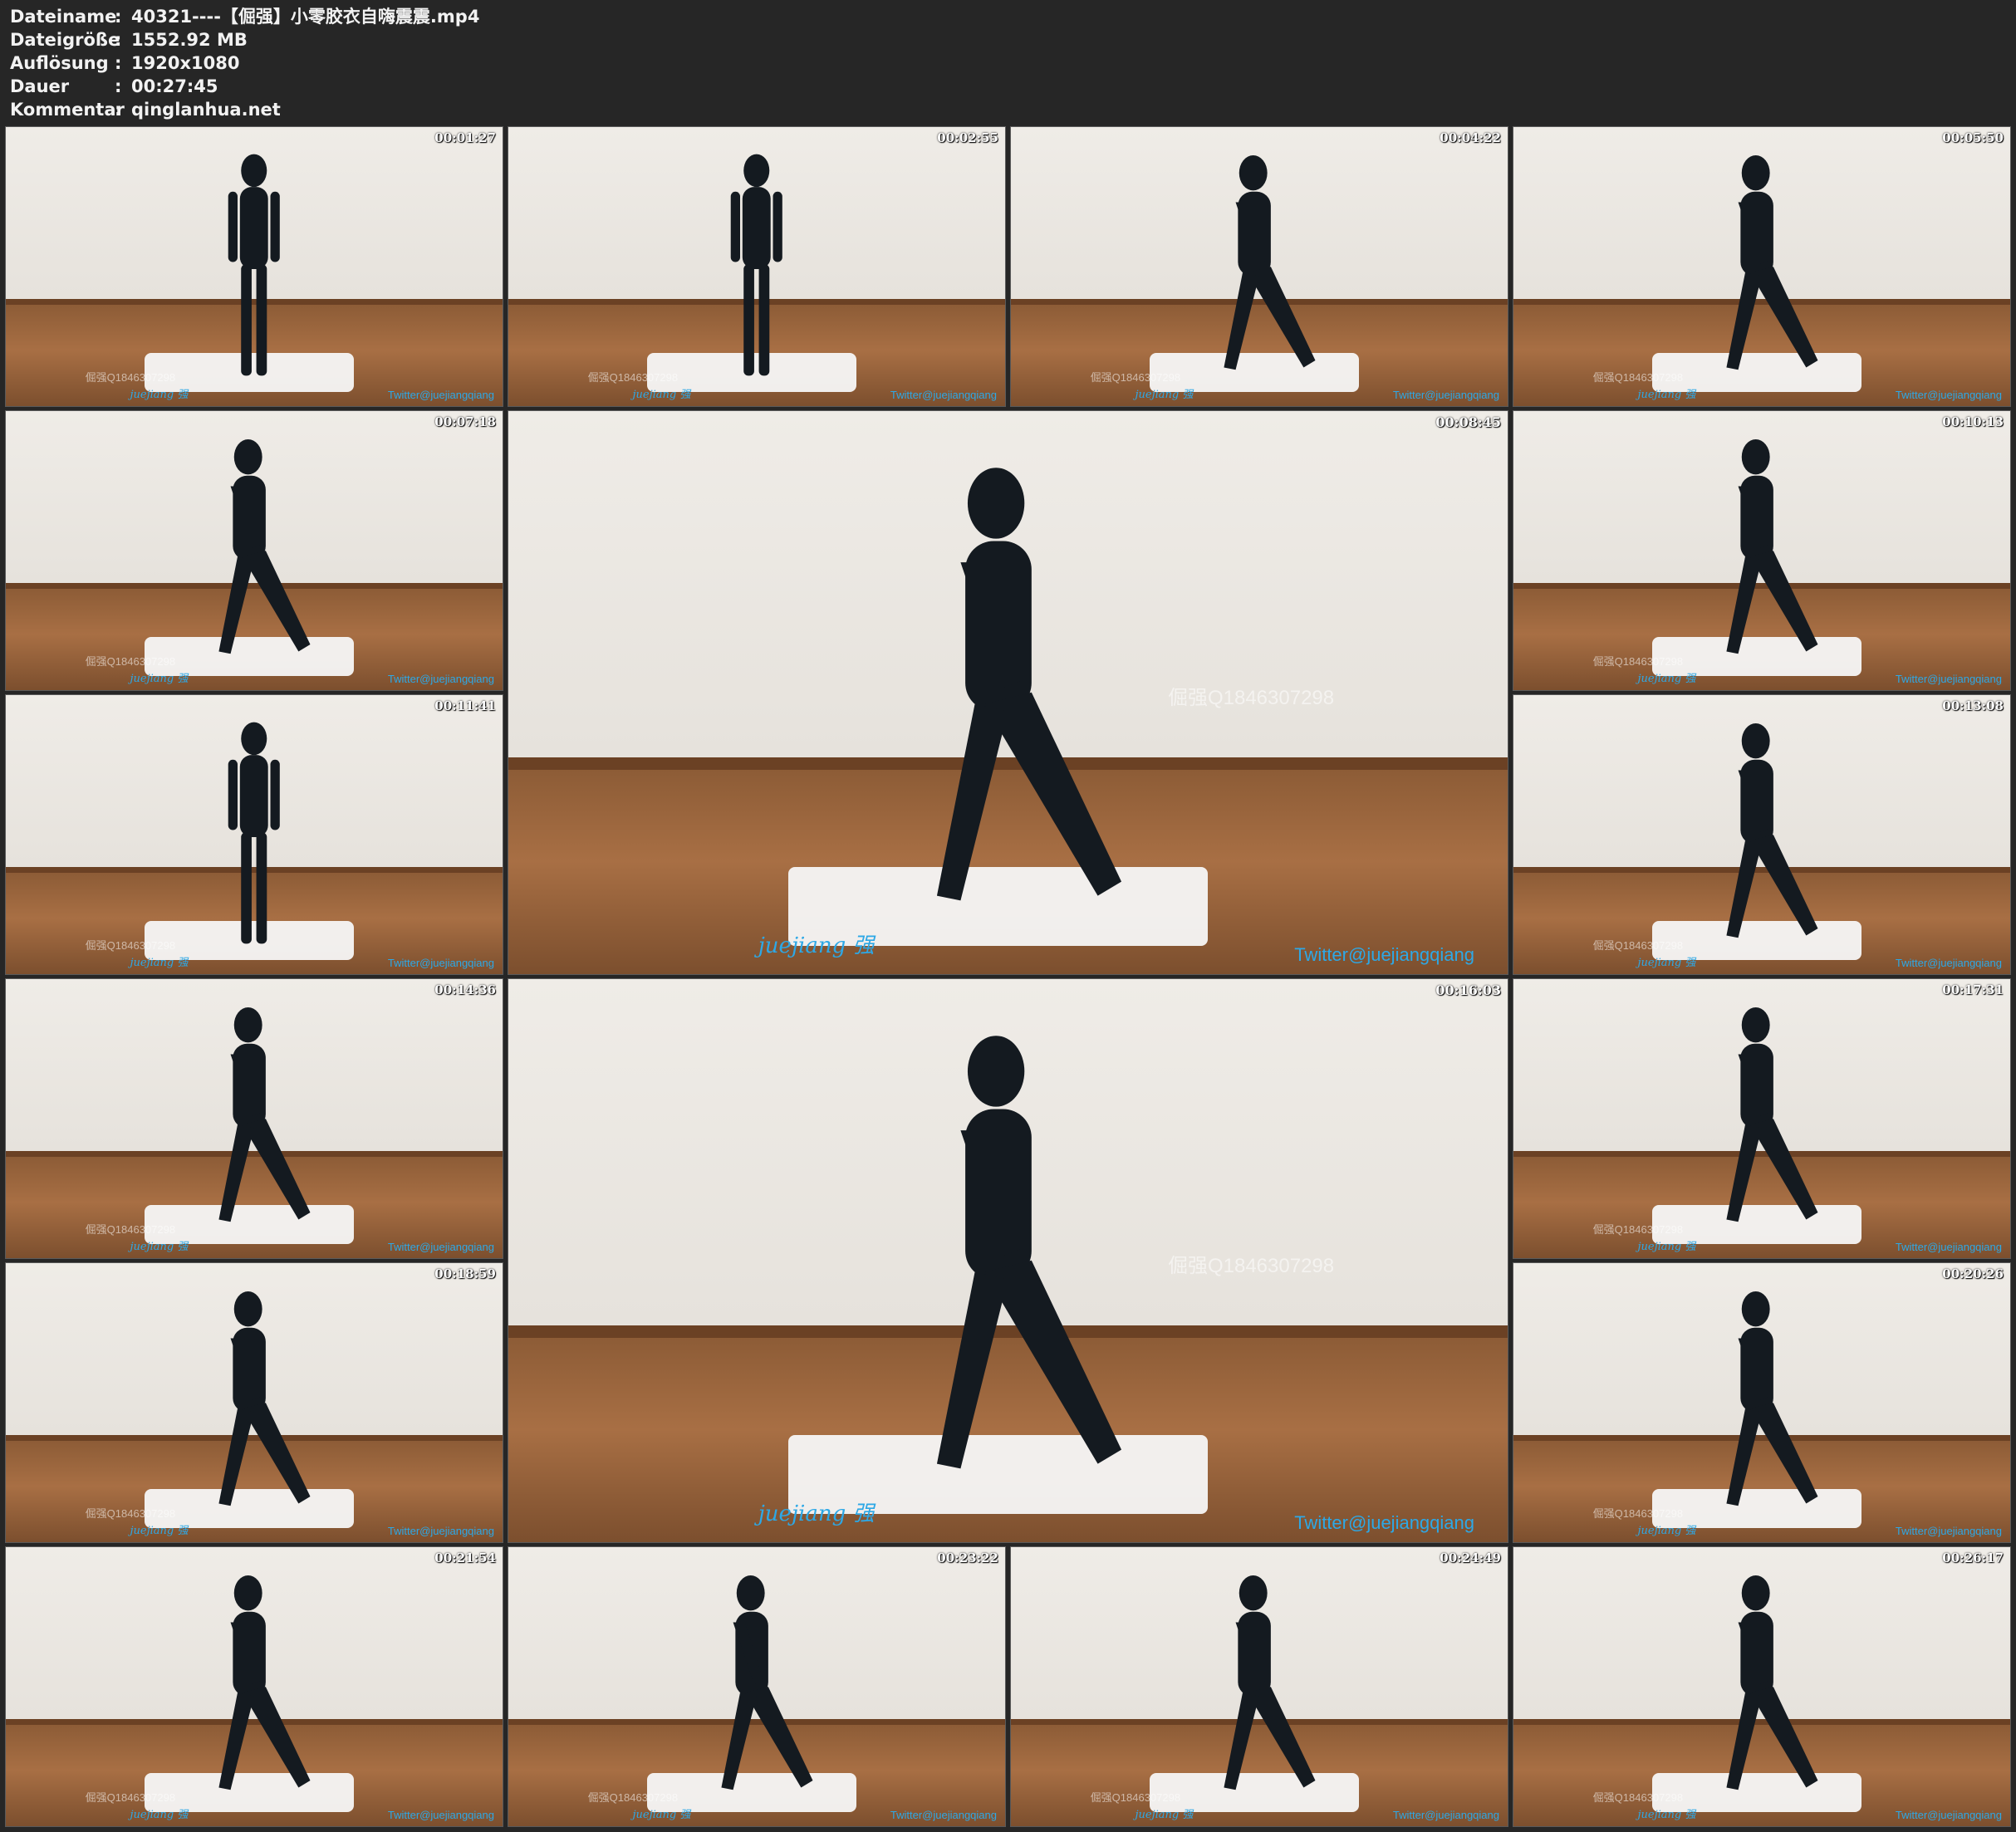  What do you see at coordinates (1468, 422) in the screenshot?
I see `thumbnail-timestamp: 00:08:45` at bounding box center [1468, 422].